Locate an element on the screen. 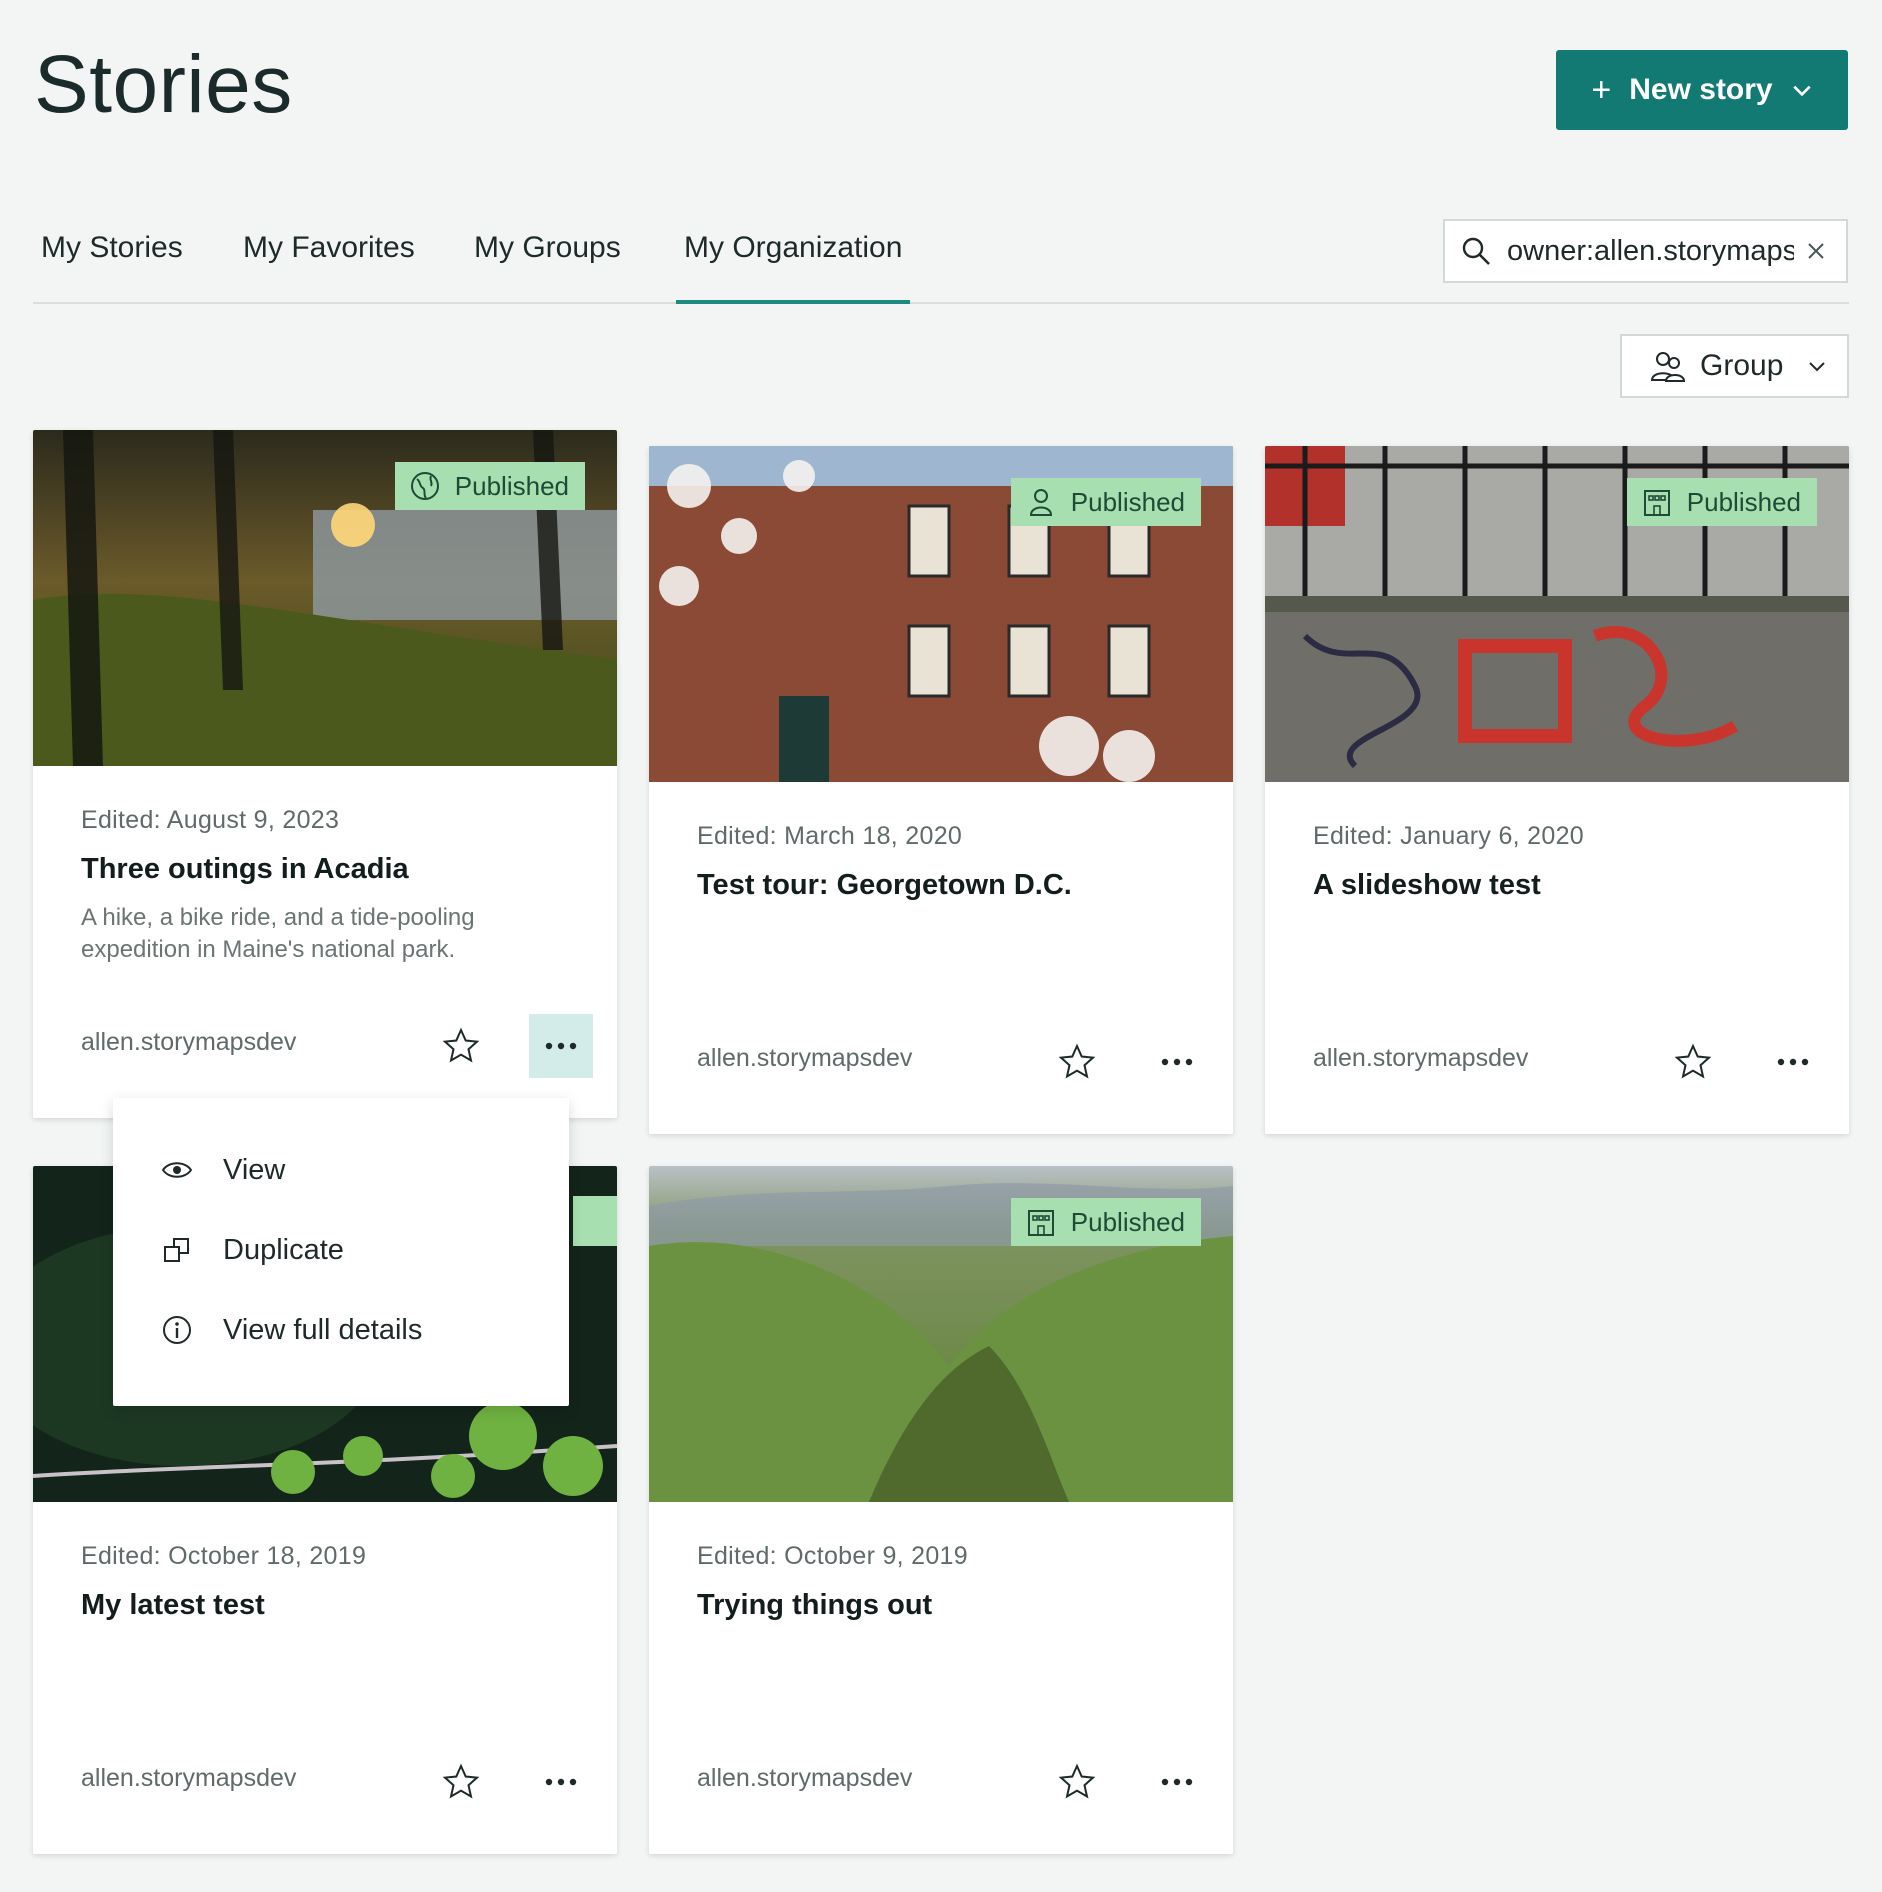 Image resolution: width=1882 pixels, height=1892 pixels. group-filter-dropdown: Group is located at coordinates (1734, 366).